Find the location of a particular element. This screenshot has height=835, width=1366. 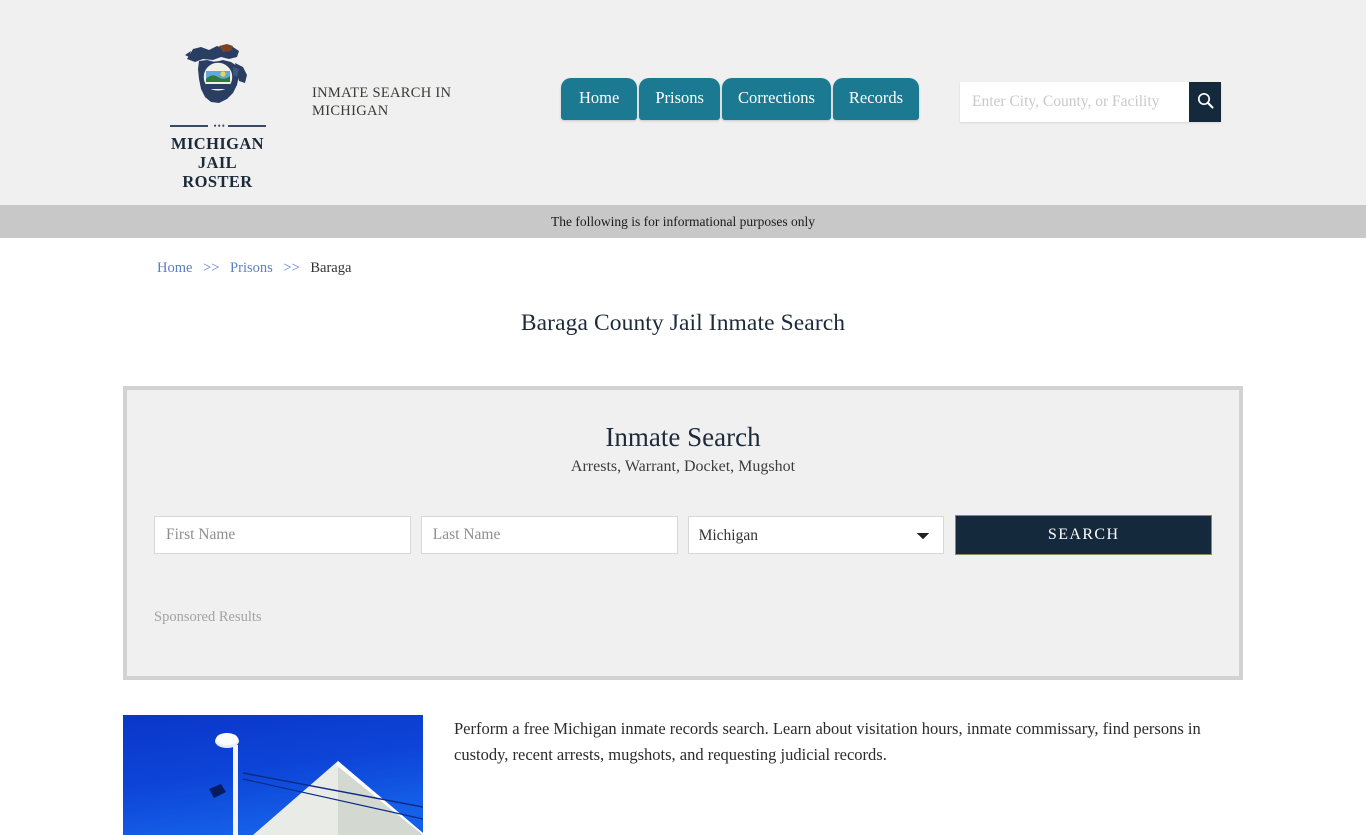

michigan-state-seal-icon is located at coordinates (218, 77).